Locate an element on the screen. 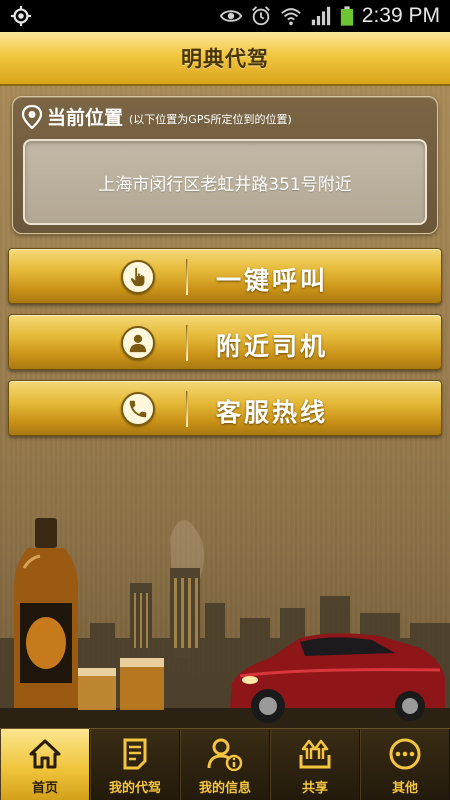 This screenshot has width=450, height=800. title-bar: 明典代驾 is located at coordinates (225, 59).